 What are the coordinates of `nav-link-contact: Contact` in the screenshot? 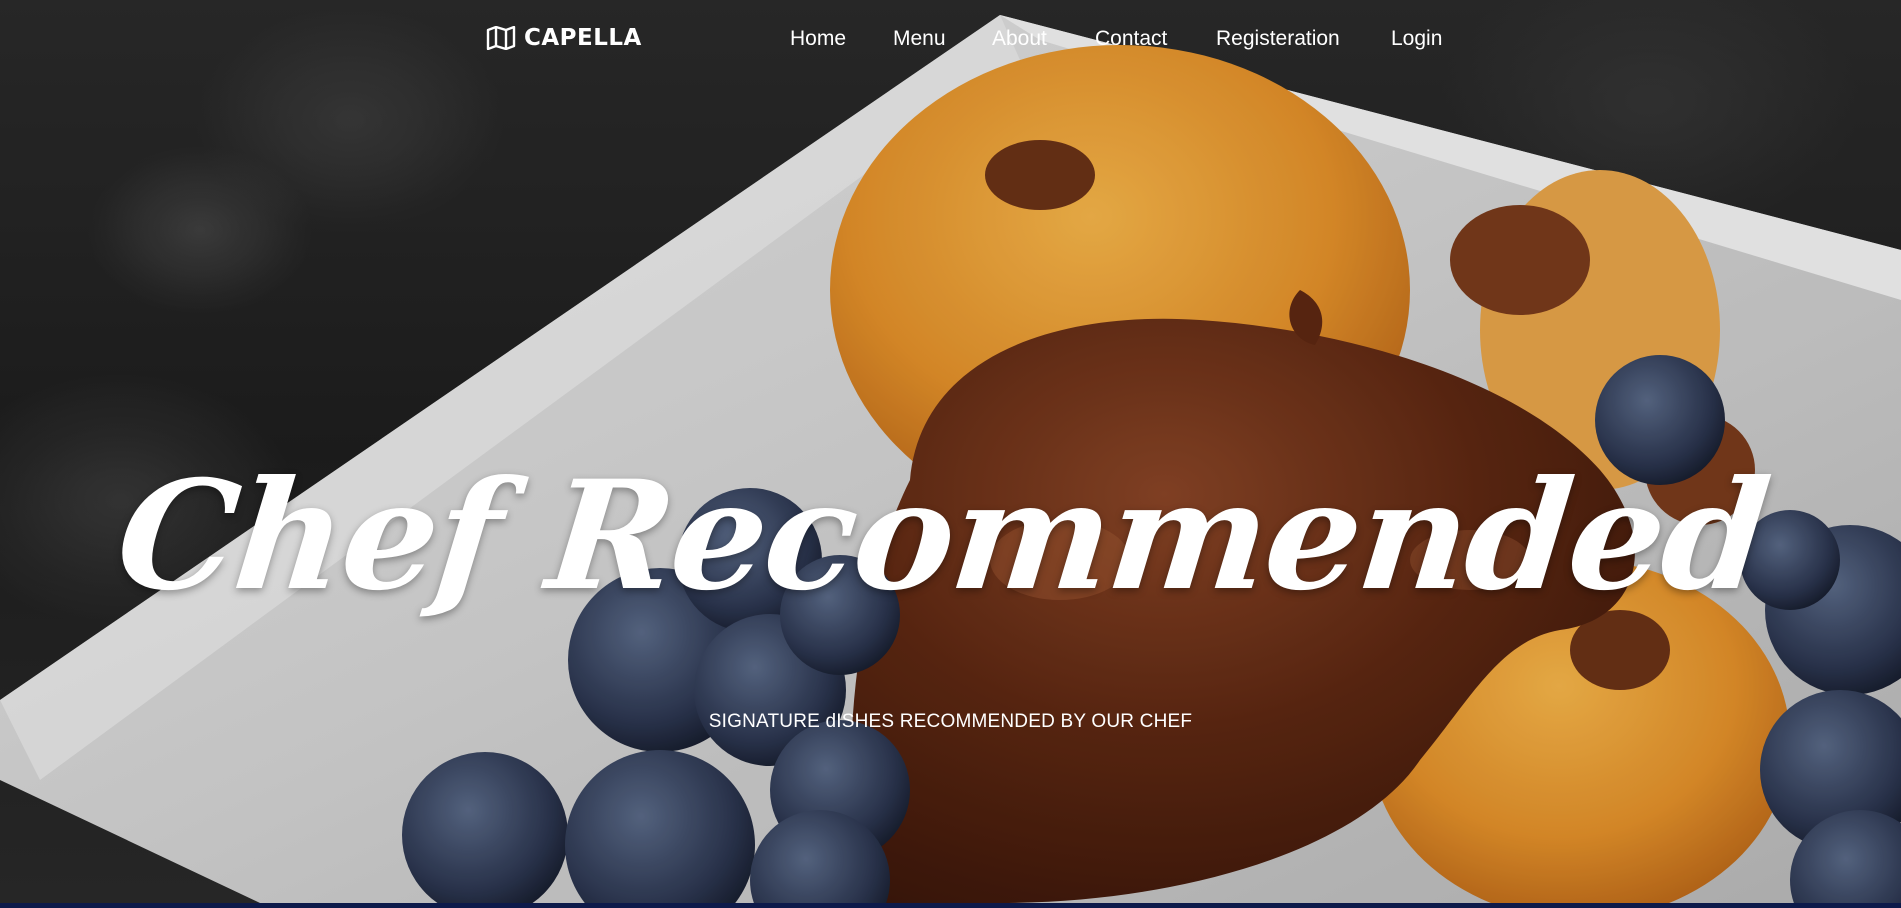 It's located at (1131, 39).